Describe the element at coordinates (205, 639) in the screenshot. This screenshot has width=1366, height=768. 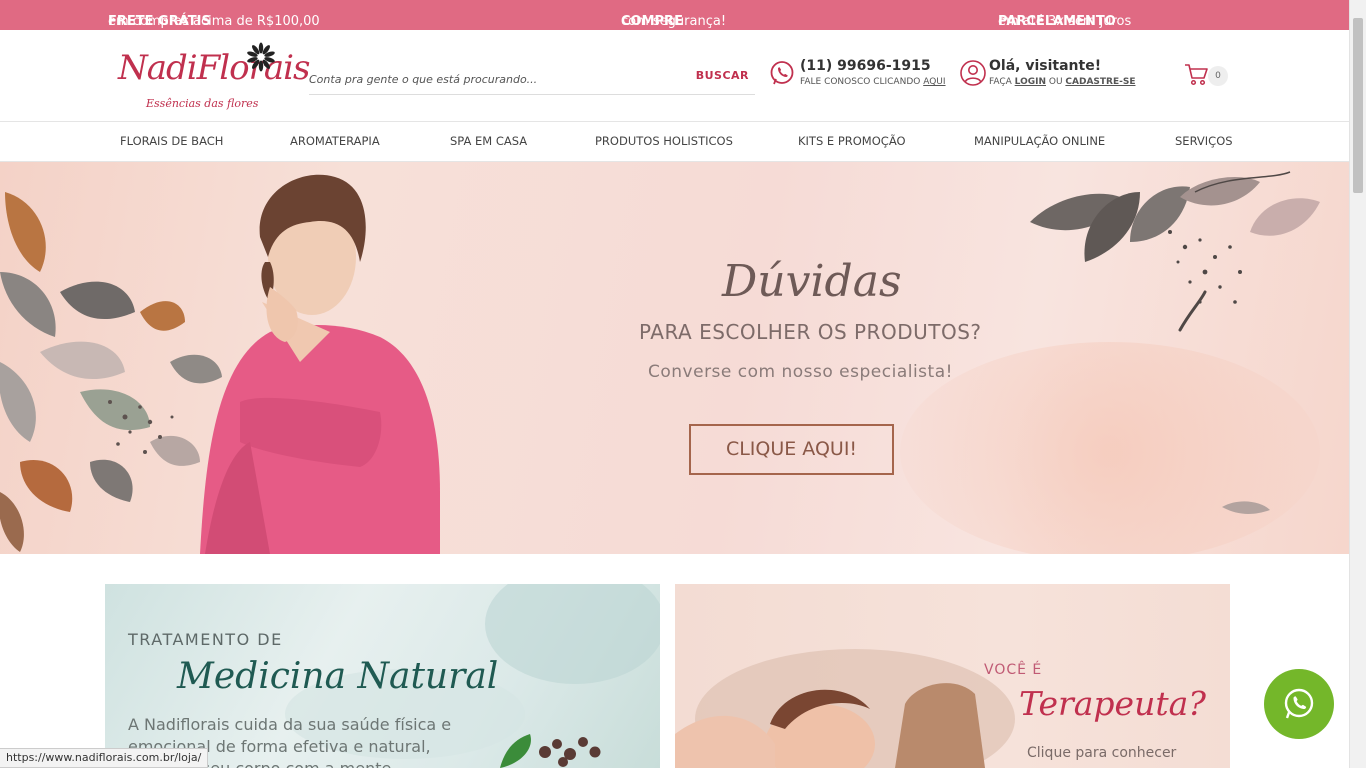
I see `card-left-kicker: TRATAMENTO DE` at that location.